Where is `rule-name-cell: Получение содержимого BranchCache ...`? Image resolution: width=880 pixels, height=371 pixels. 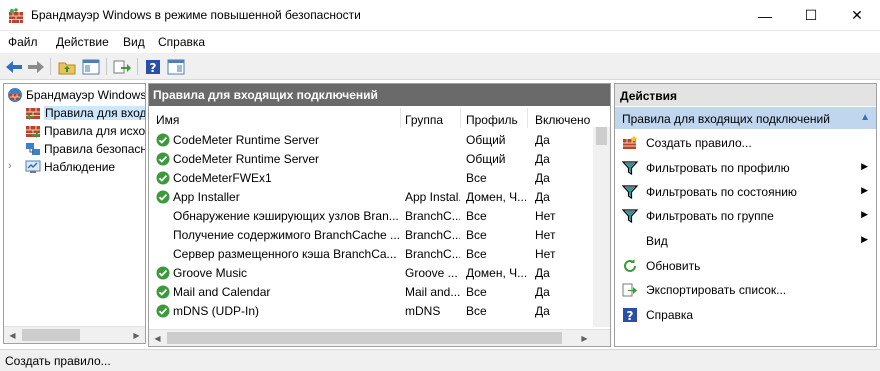
rule-name-cell: Получение содержимого BranchCache ... is located at coordinates (286, 235).